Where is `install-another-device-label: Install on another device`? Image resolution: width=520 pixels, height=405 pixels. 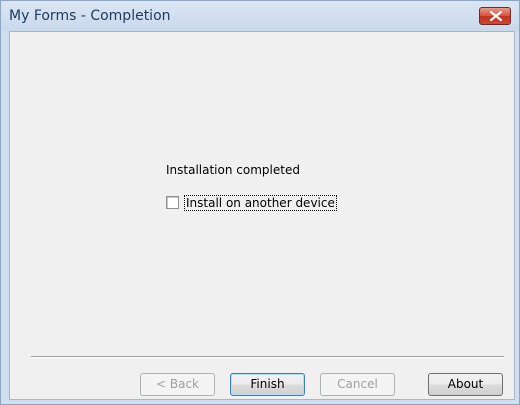 install-another-device-label: Install on another device is located at coordinates (260, 203).